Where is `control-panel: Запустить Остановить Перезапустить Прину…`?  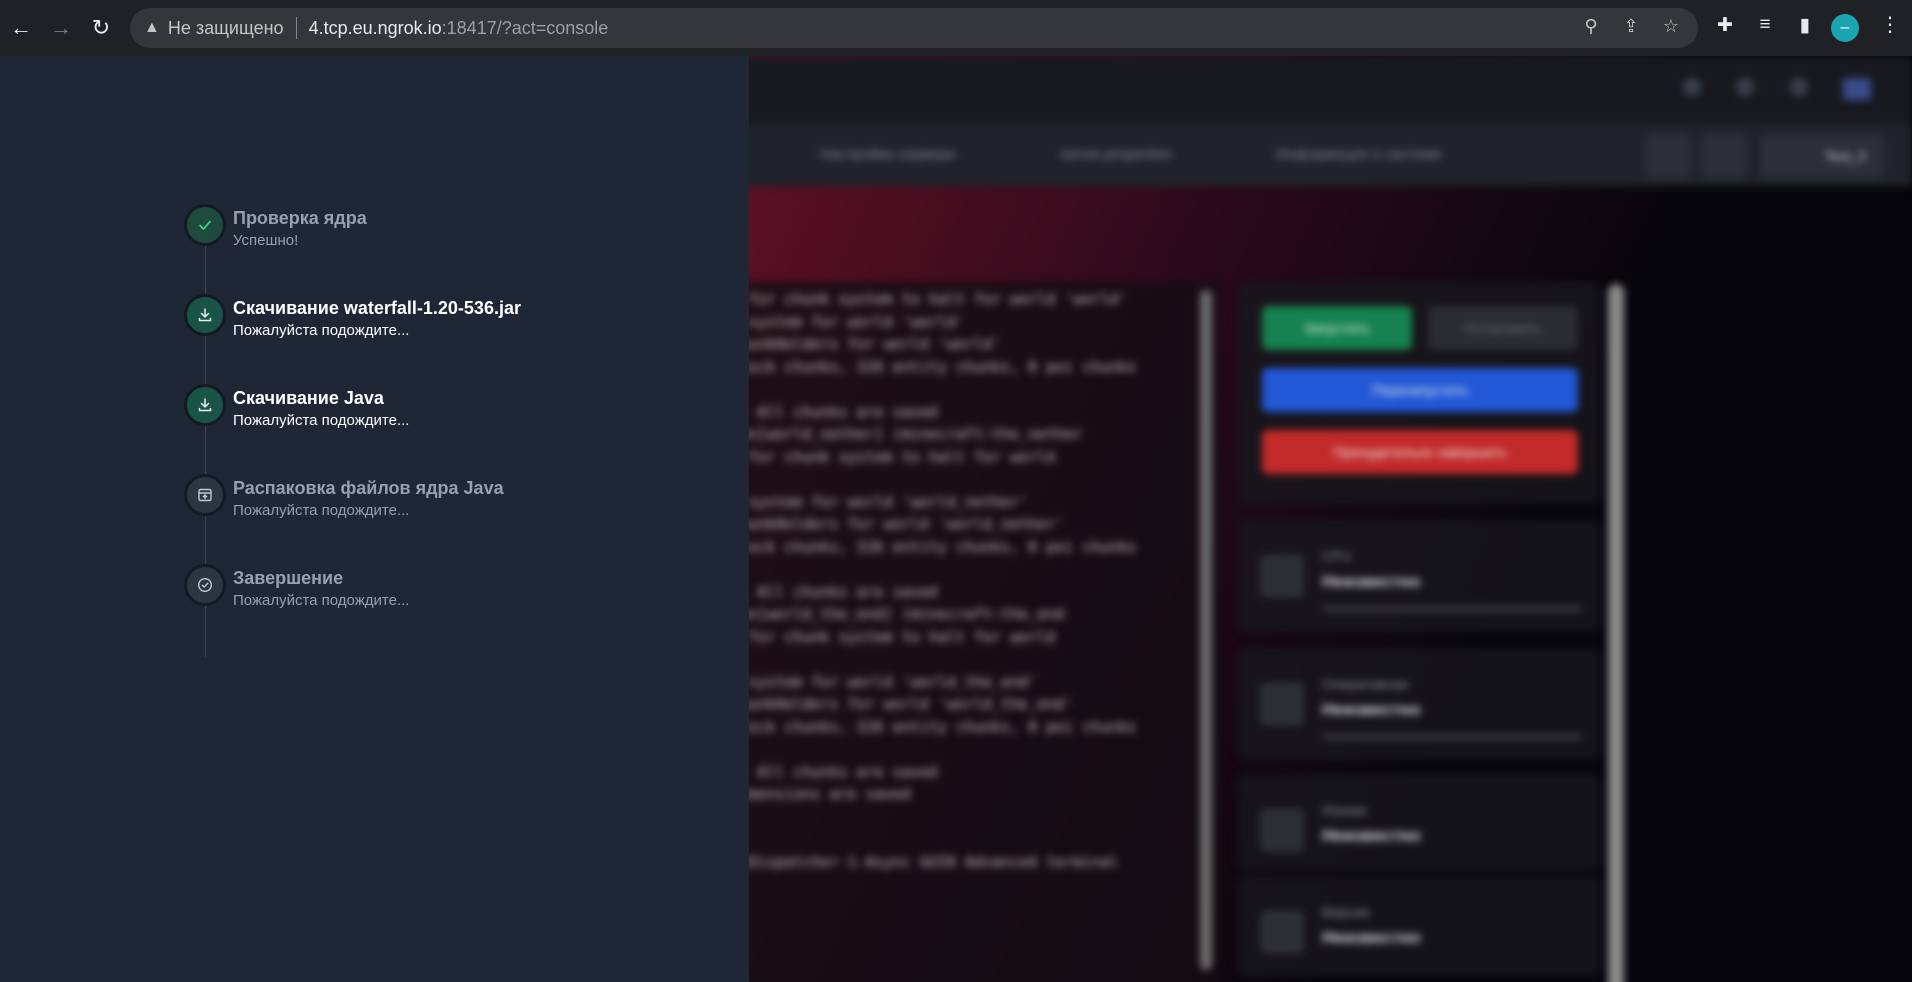 control-panel: Запустить Остановить Перезапустить Прину… is located at coordinates (1419, 393).